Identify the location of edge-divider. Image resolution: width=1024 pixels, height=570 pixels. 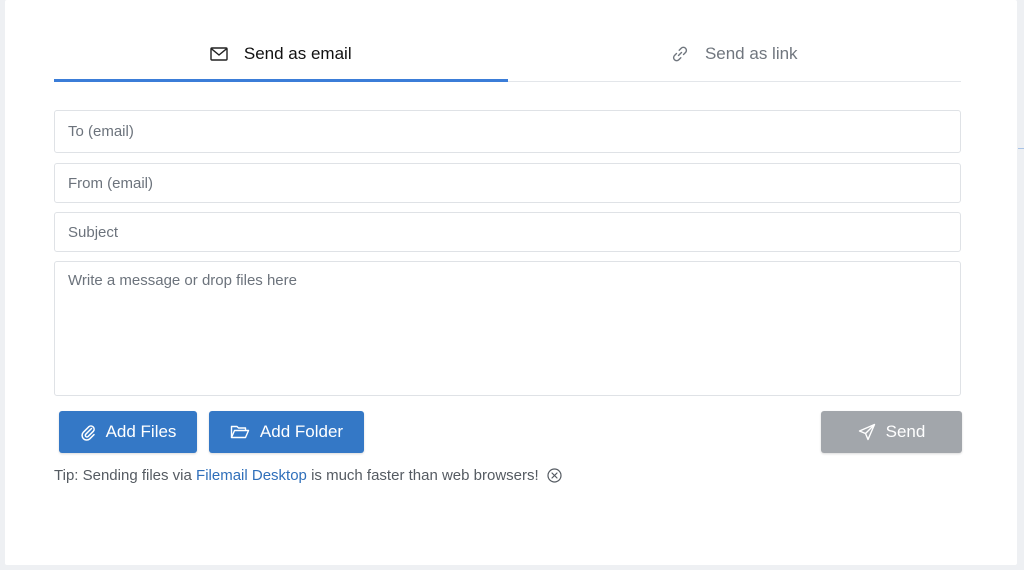
(1021, 148).